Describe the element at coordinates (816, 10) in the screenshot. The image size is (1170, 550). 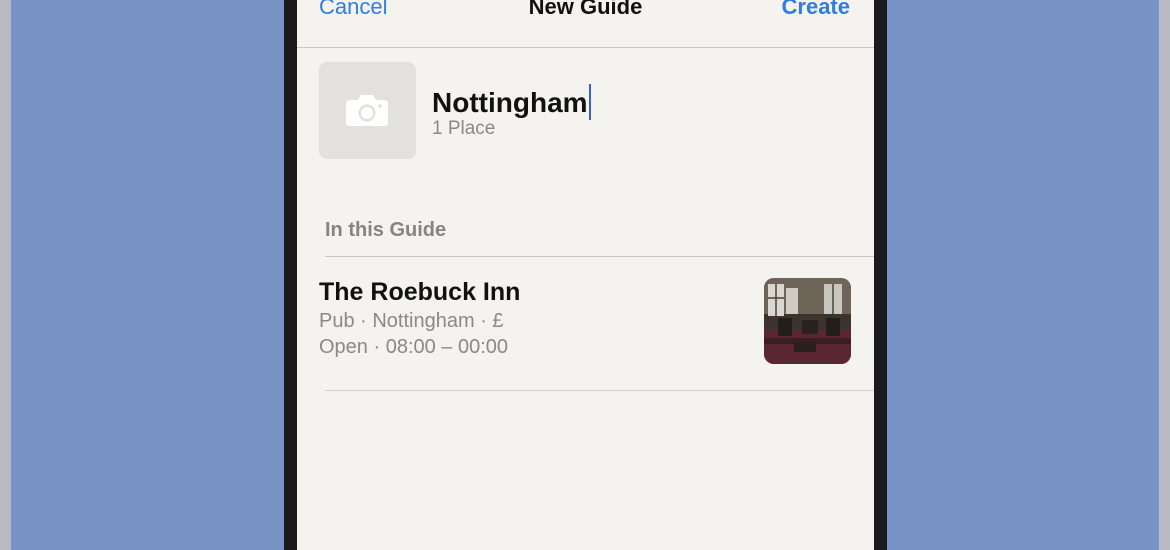
I see `create-button: Create` at that location.